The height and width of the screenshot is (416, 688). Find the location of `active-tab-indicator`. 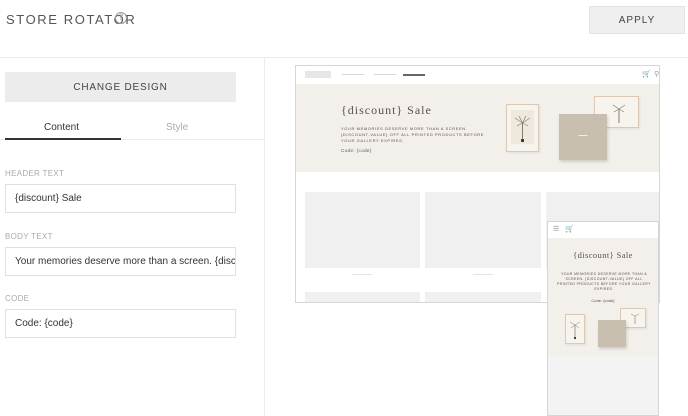

active-tab-indicator is located at coordinates (63, 139).